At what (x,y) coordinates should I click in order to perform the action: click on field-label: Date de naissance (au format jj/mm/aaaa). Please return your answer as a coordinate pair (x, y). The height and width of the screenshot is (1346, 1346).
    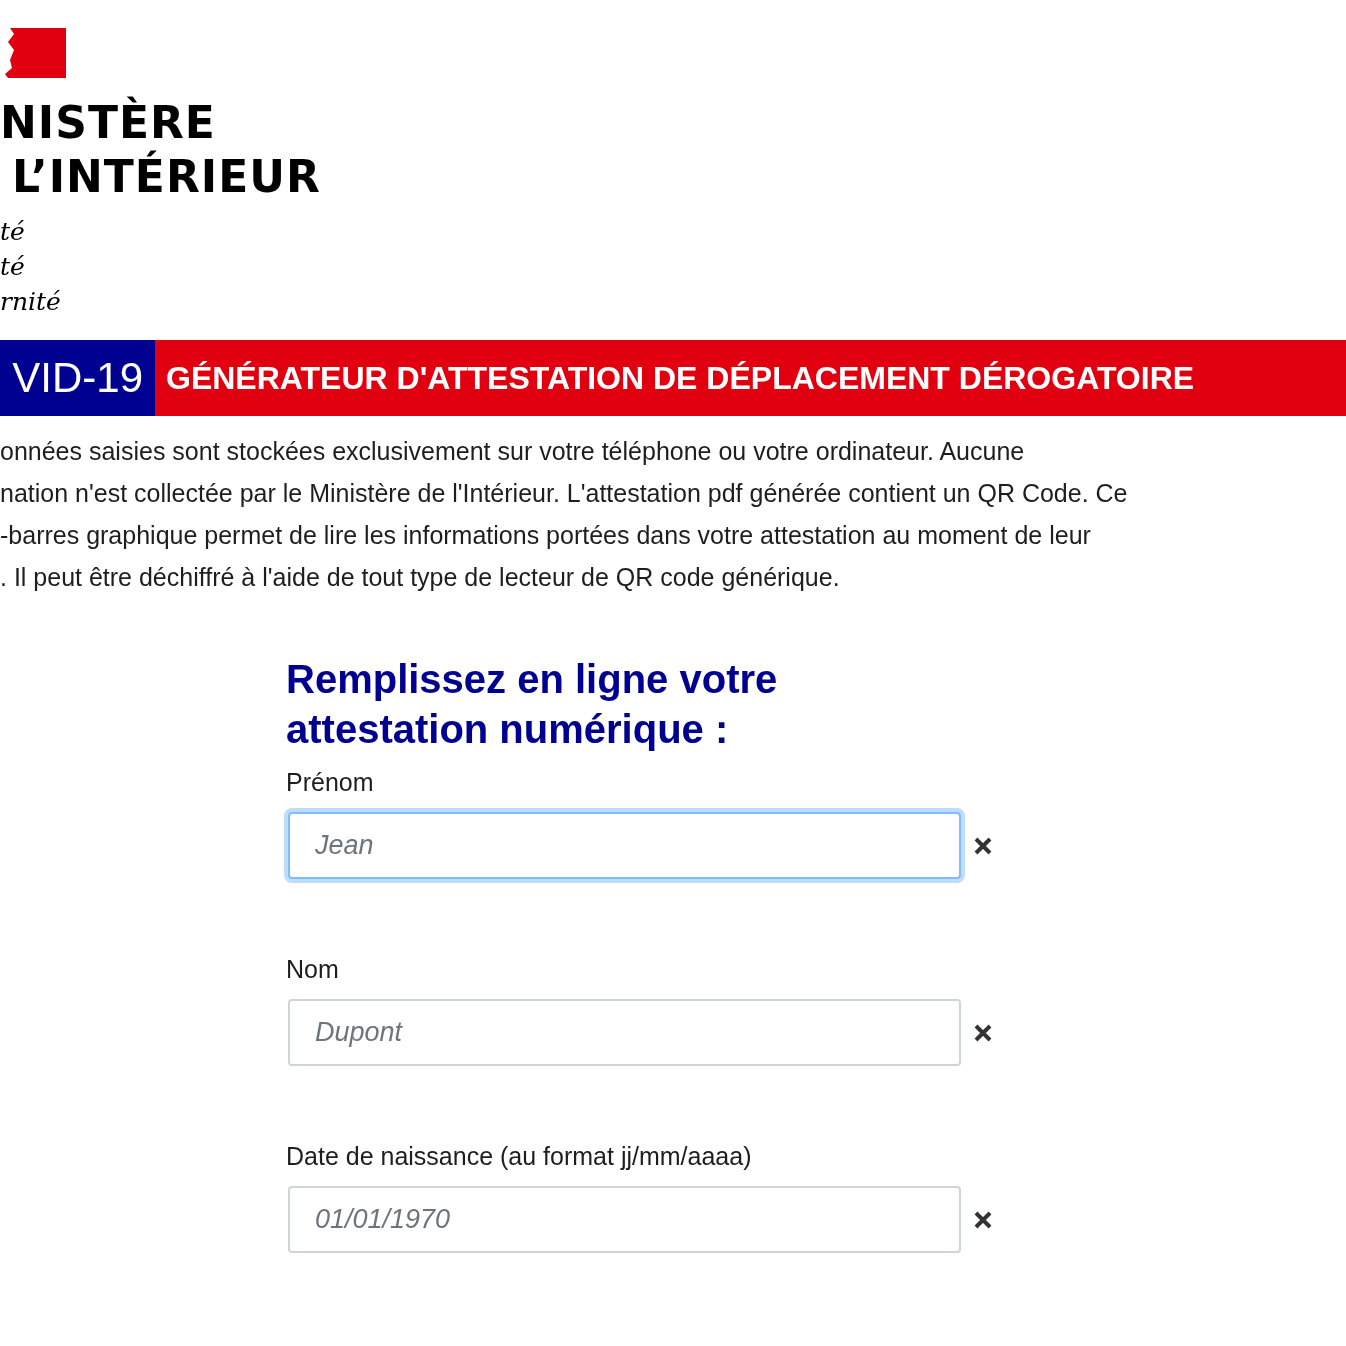
    Looking at the image, I should click on (519, 1156).